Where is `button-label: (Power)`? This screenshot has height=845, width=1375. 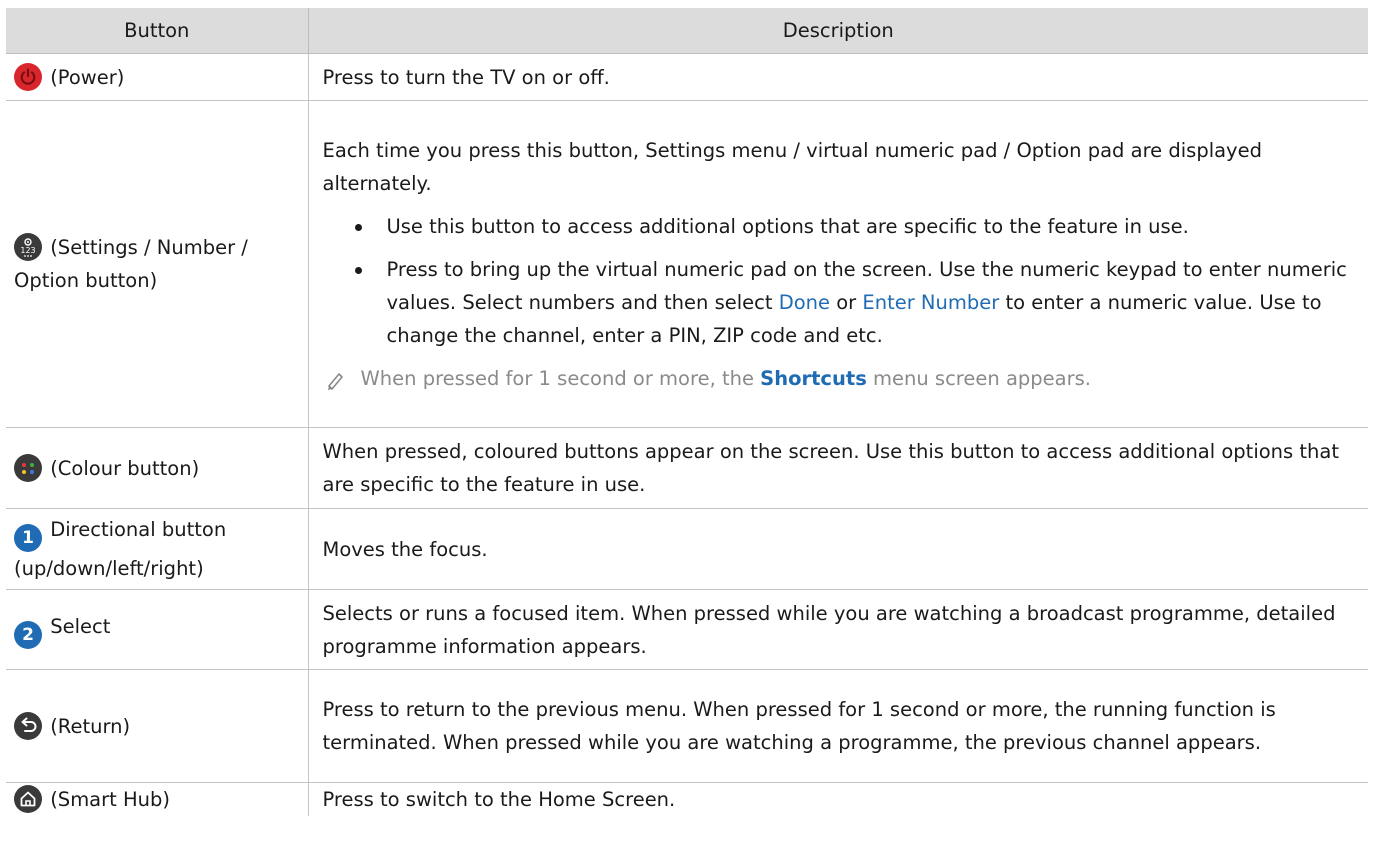
button-label: (Power) is located at coordinates (87, 77).